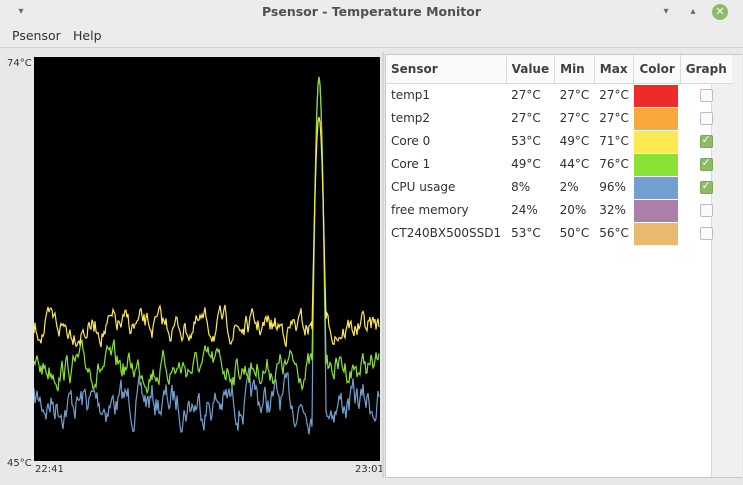  Describe the element at coordinates (612, 210) in the screenshot. I see `cell-max: 32%` at that location.